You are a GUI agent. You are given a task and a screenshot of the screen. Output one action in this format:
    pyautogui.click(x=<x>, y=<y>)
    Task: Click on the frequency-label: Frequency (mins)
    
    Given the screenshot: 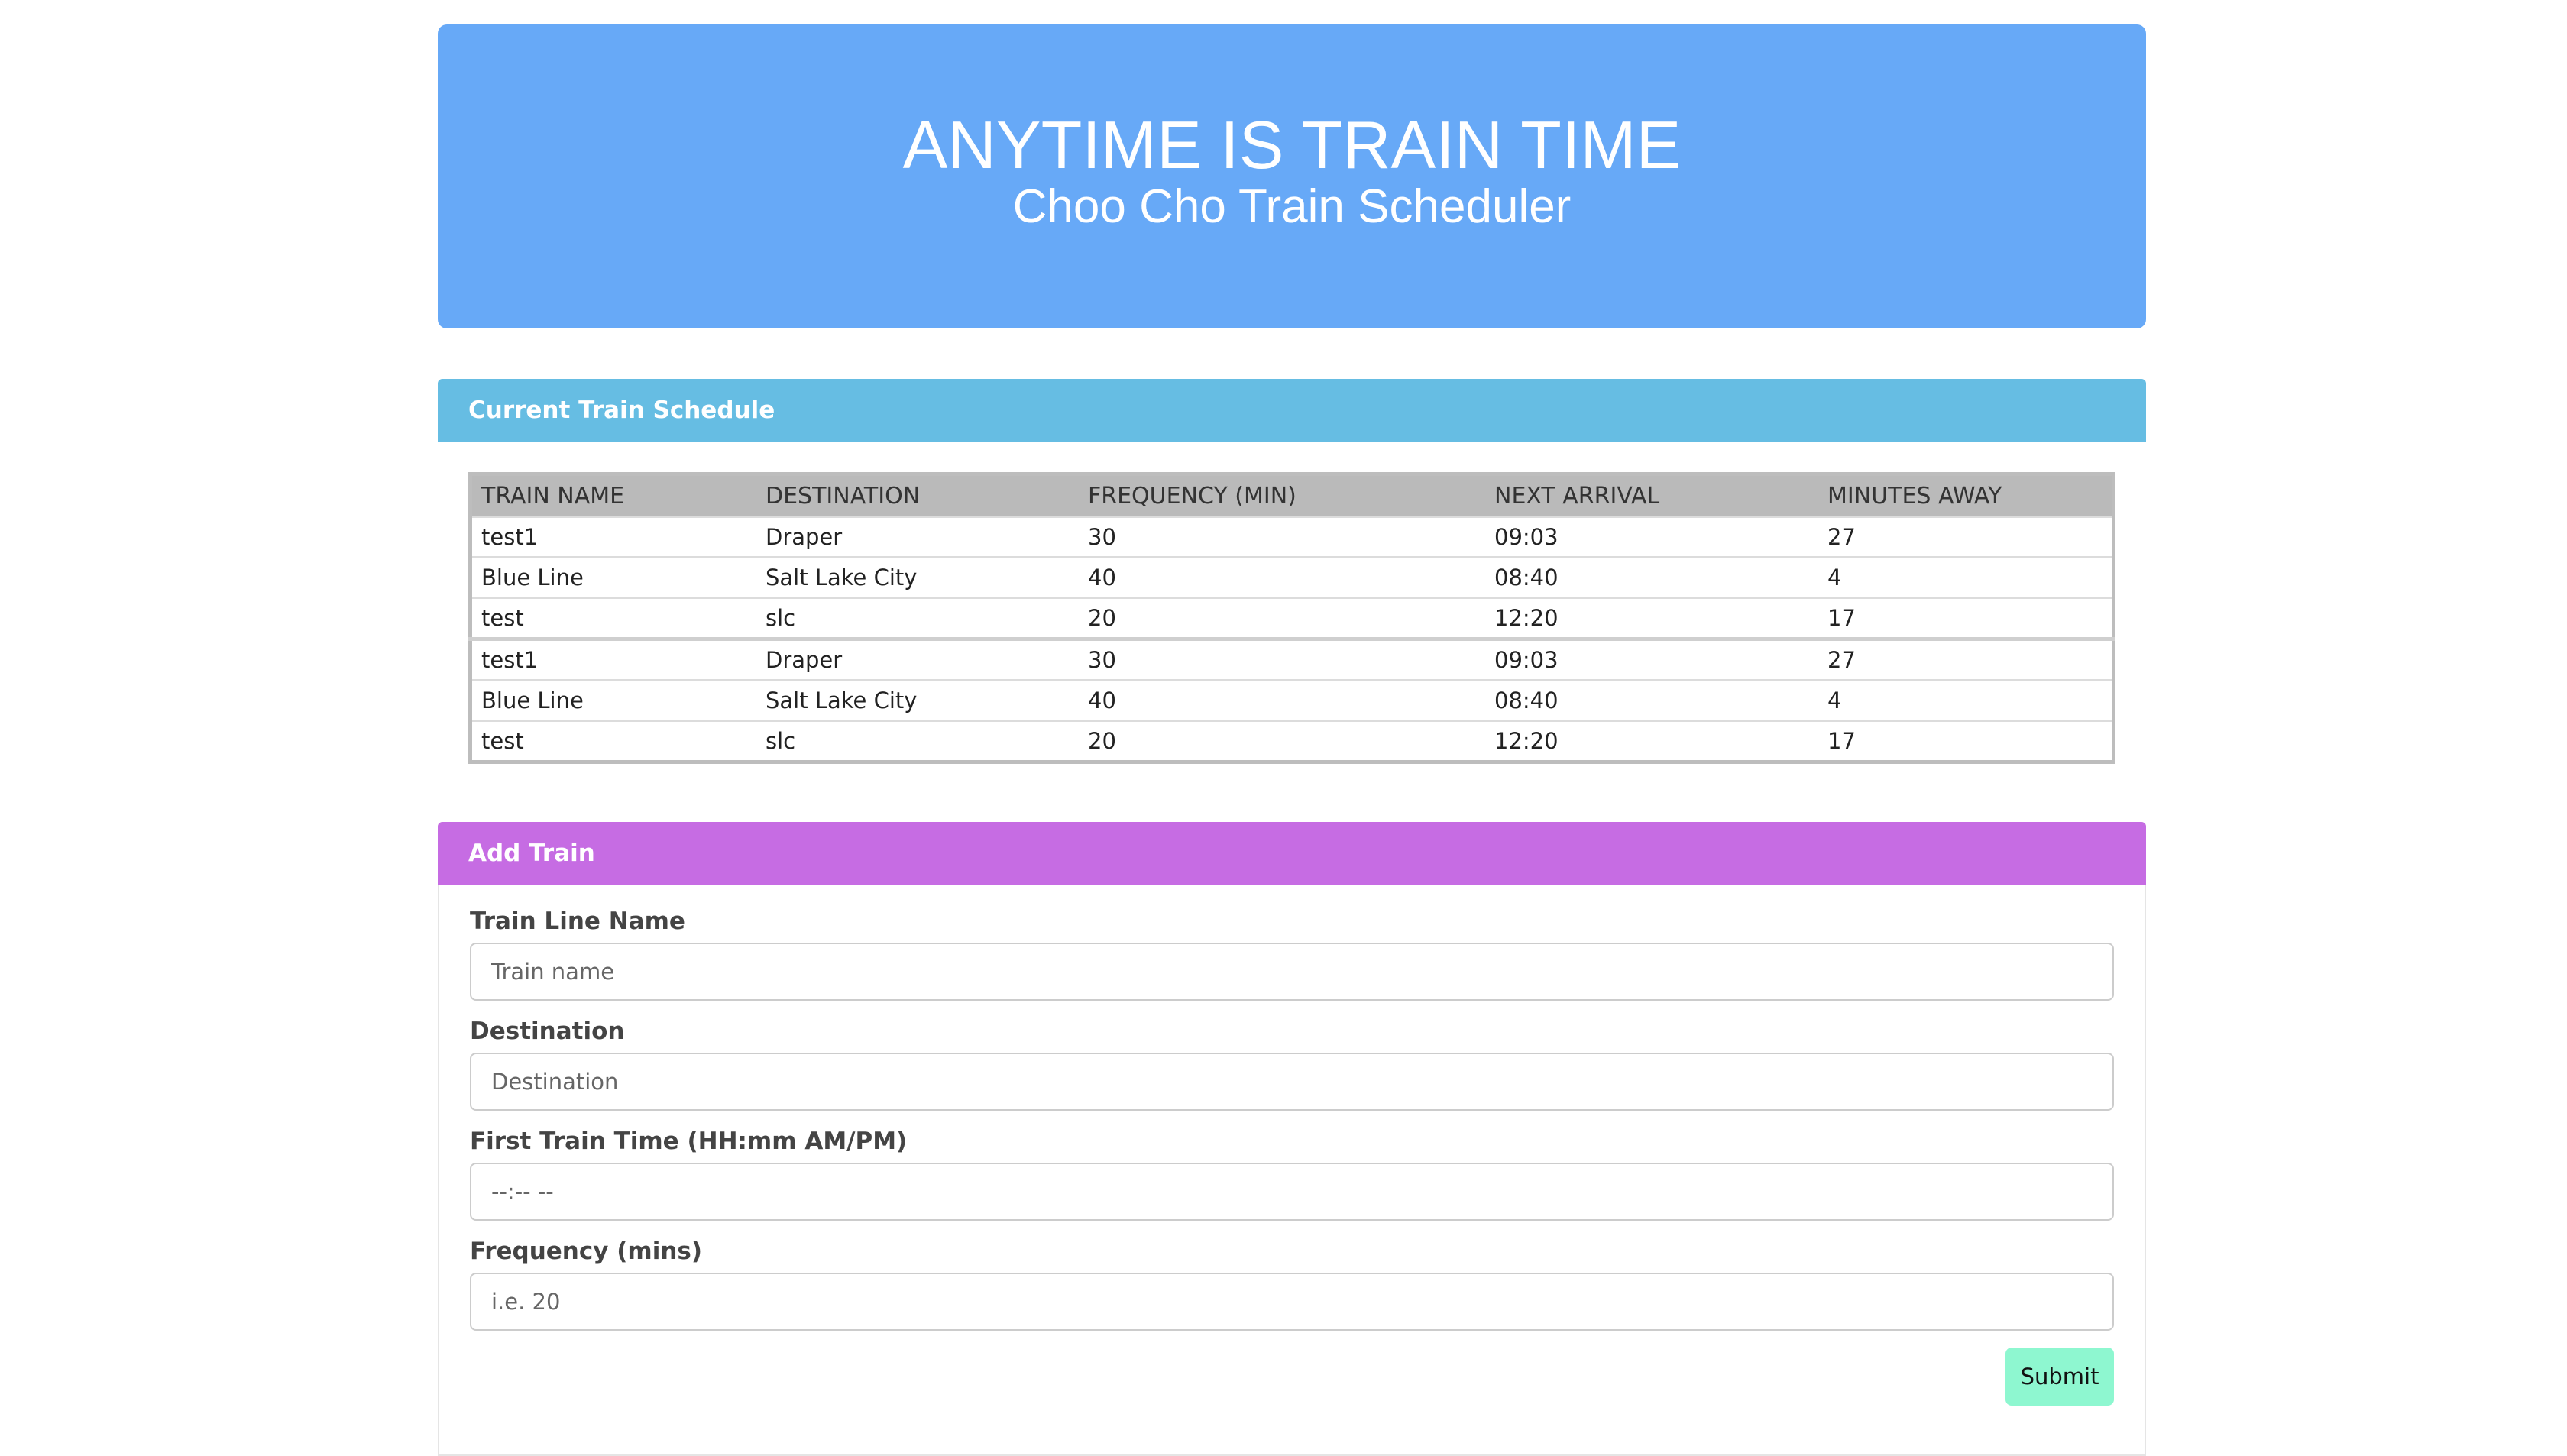 What is the action you would take?
    pyautogui.click(x=586, y=1251)
    